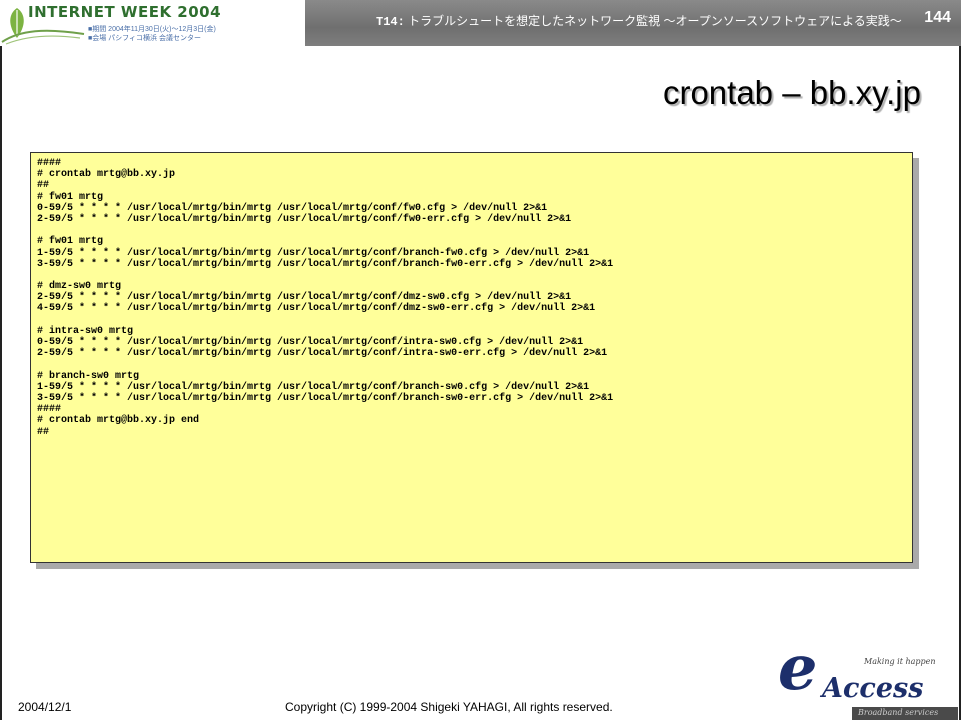 The width and height of the screenshot is (961, 720). What do you see at coordinates (390, 22) in the screenshot?
I see `session-code: T14:` at bounding box center [390, 22].